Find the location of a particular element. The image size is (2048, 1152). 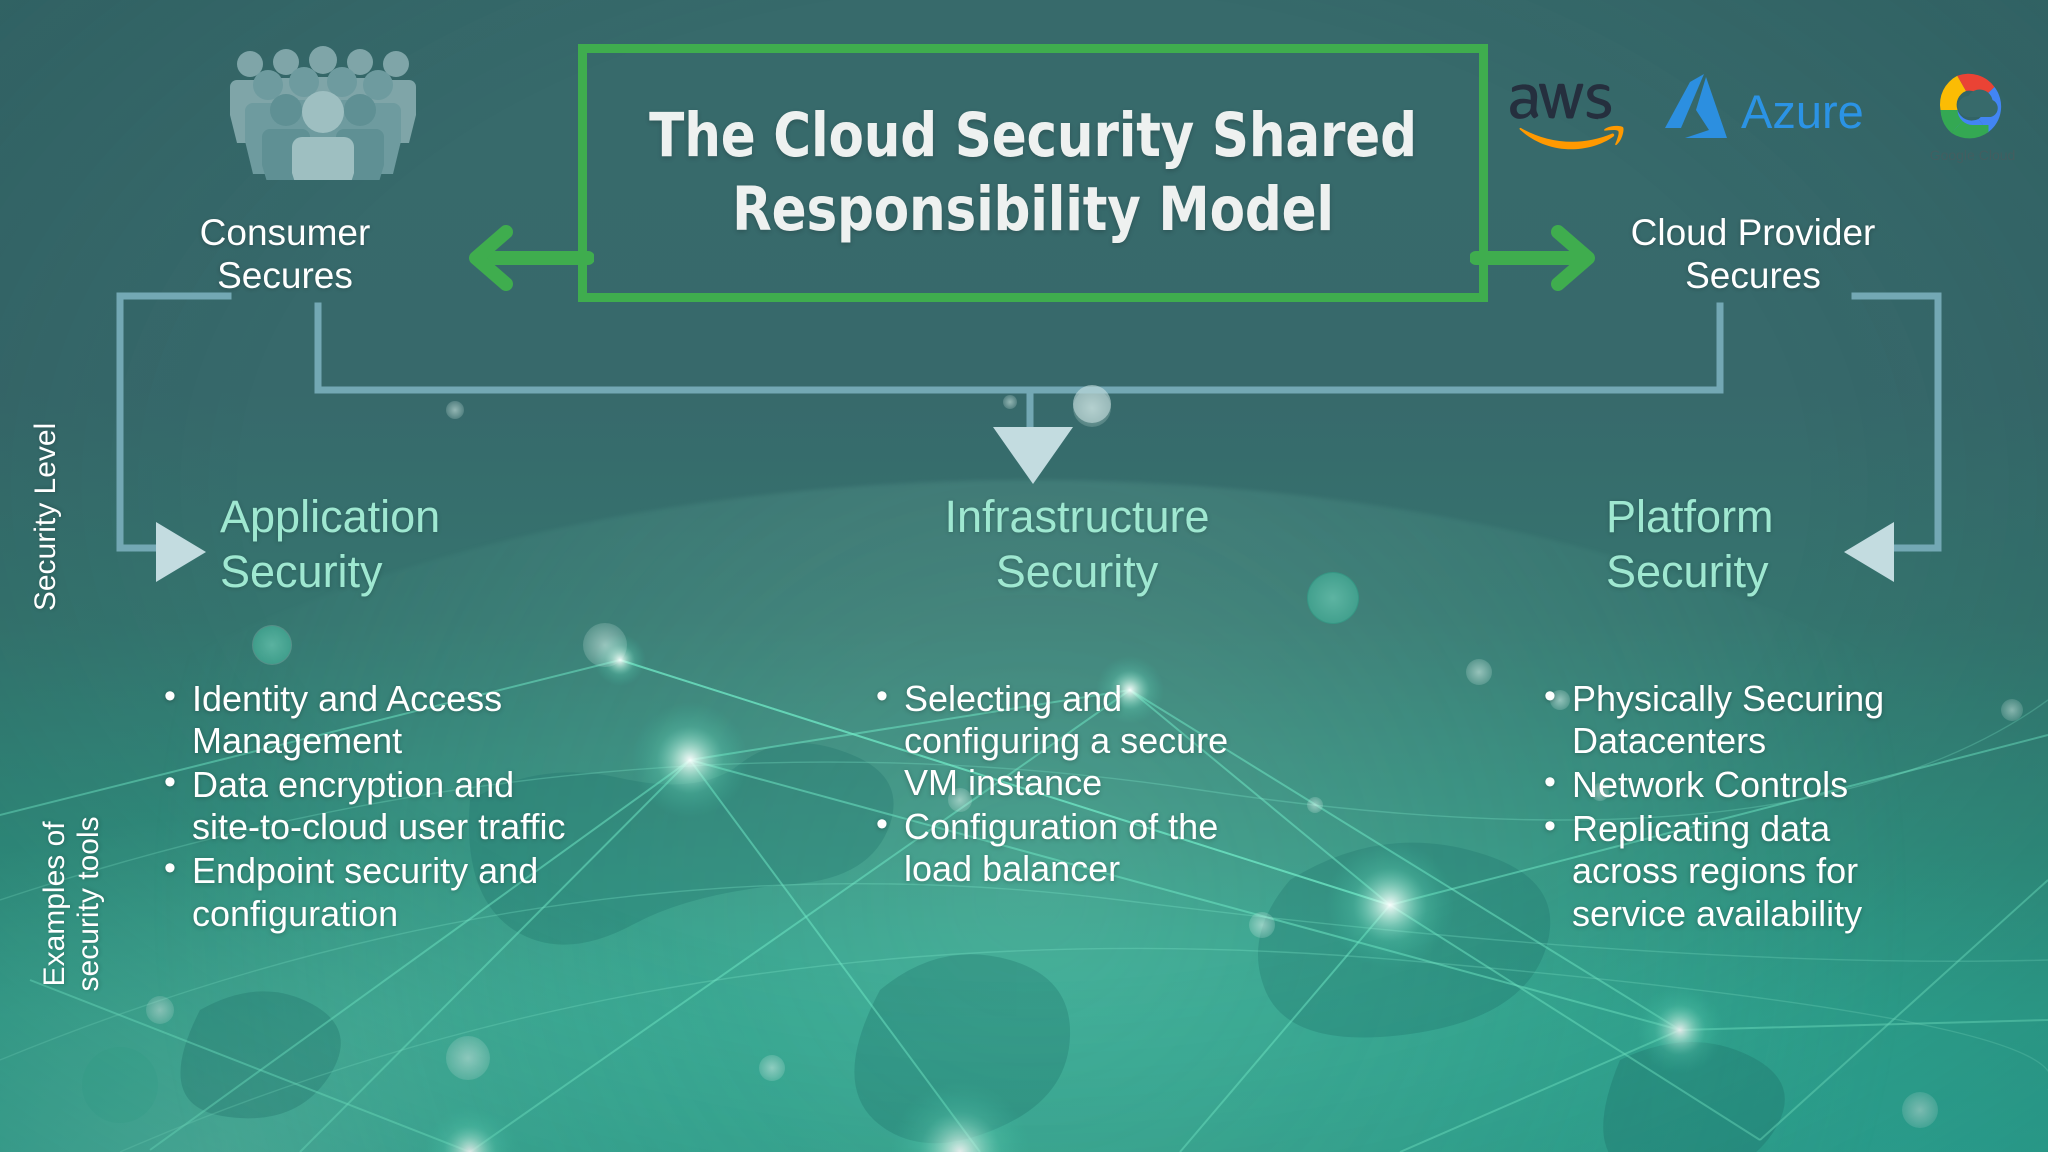

azure-logo: Azure is located at coordinates (1764, 106).